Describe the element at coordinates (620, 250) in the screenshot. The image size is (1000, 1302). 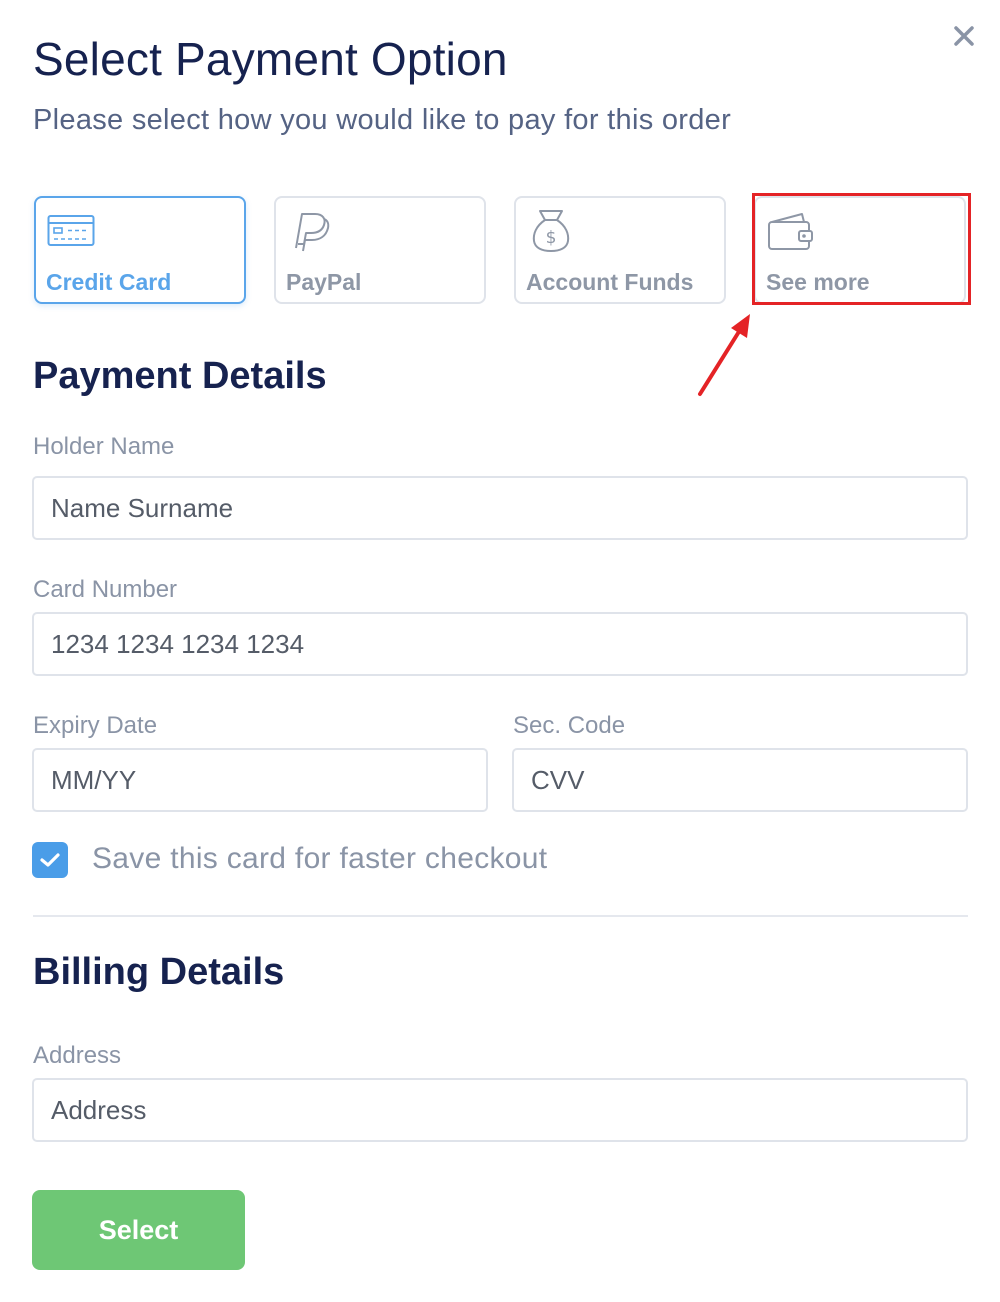
I see `payment-option-account-funds: $ Account Funds` at that location.